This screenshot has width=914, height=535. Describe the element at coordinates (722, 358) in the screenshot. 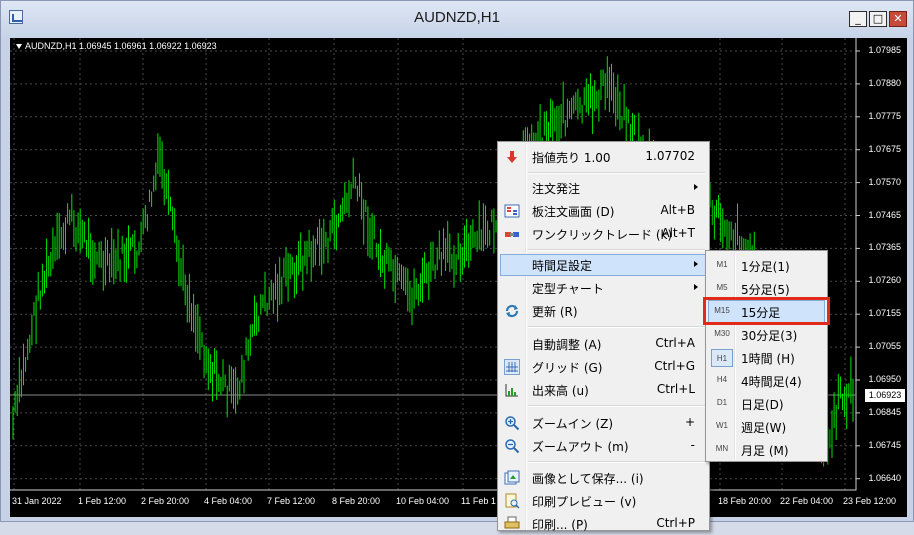

I see `timeframe-code-icon: H1` at that location.